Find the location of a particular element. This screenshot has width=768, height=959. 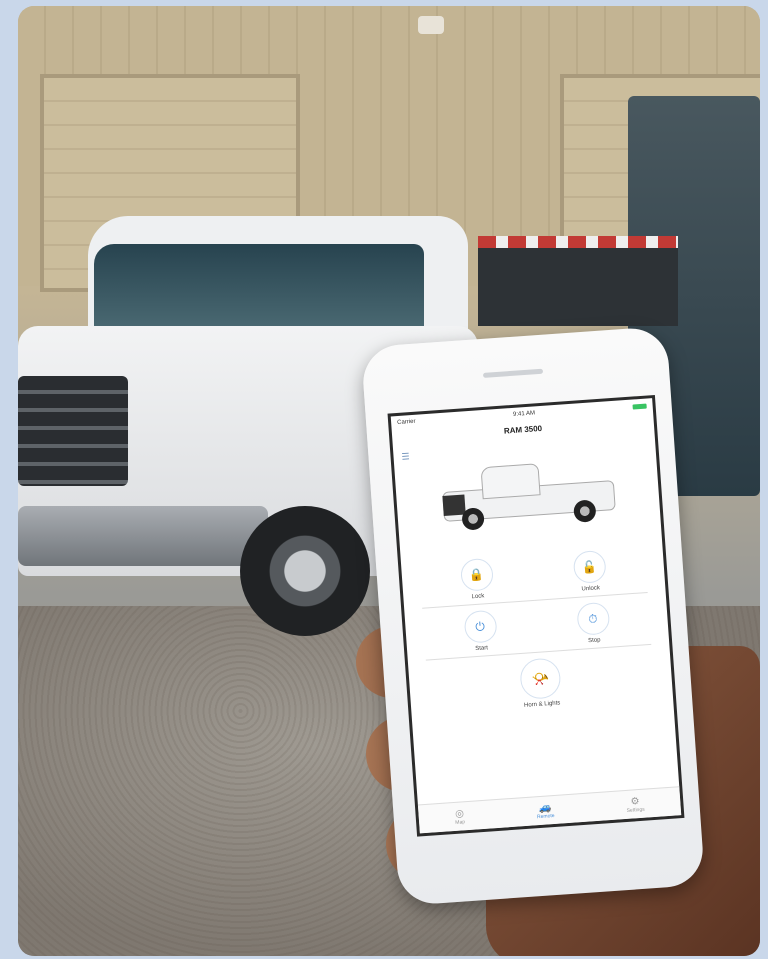

lock-icon: 🔒 is located at coordinates (476, 574).